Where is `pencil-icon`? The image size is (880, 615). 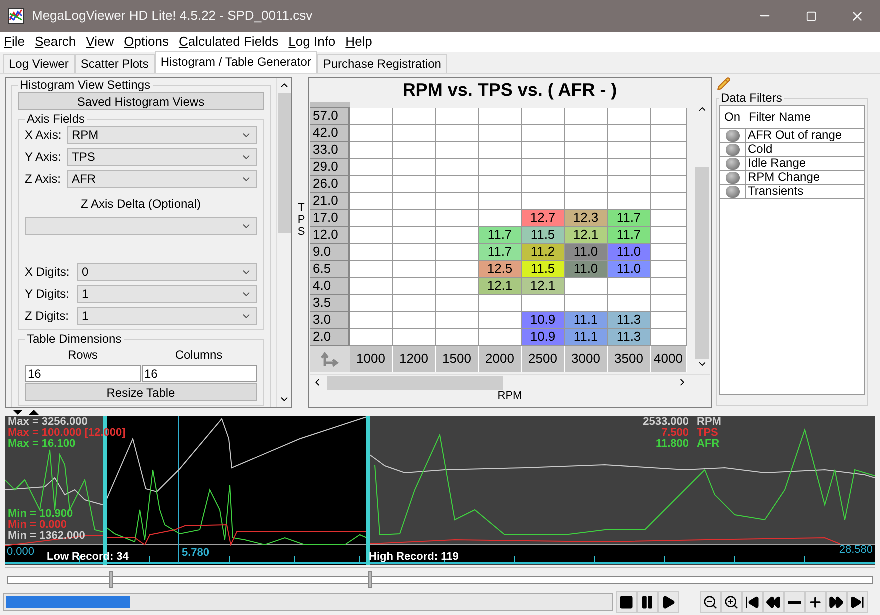 pencil-icon is located at coordinates (724, 84).